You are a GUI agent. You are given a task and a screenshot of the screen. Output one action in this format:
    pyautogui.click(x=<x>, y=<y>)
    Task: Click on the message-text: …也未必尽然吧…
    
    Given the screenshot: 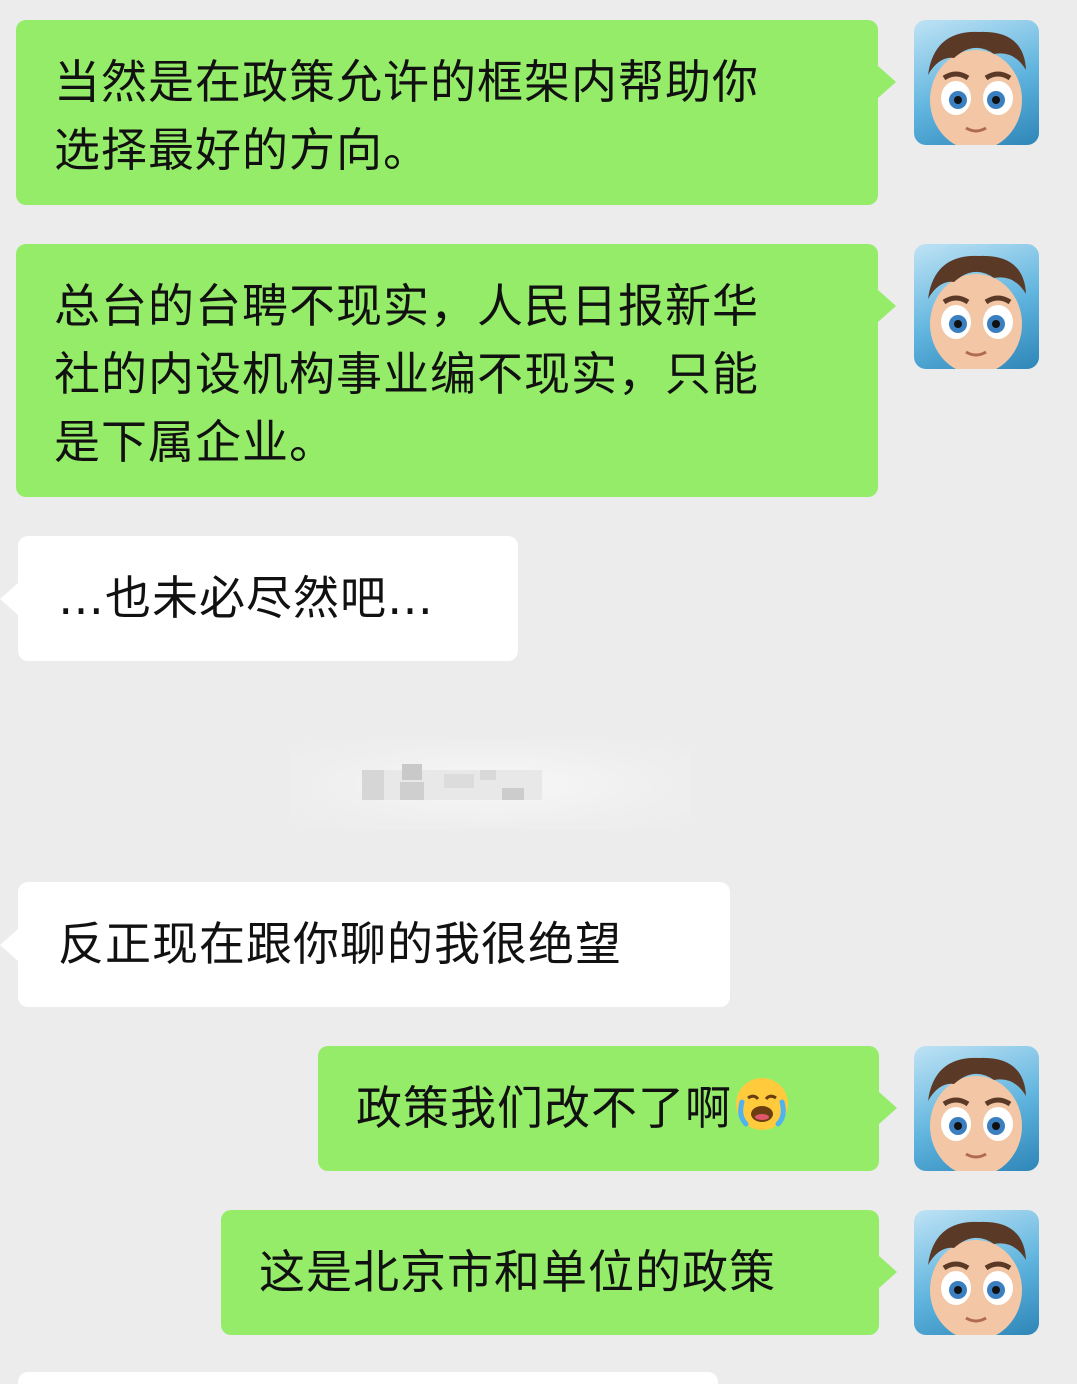 What is the action you would take?
    pyautogui.click(x=246, y=598)
    